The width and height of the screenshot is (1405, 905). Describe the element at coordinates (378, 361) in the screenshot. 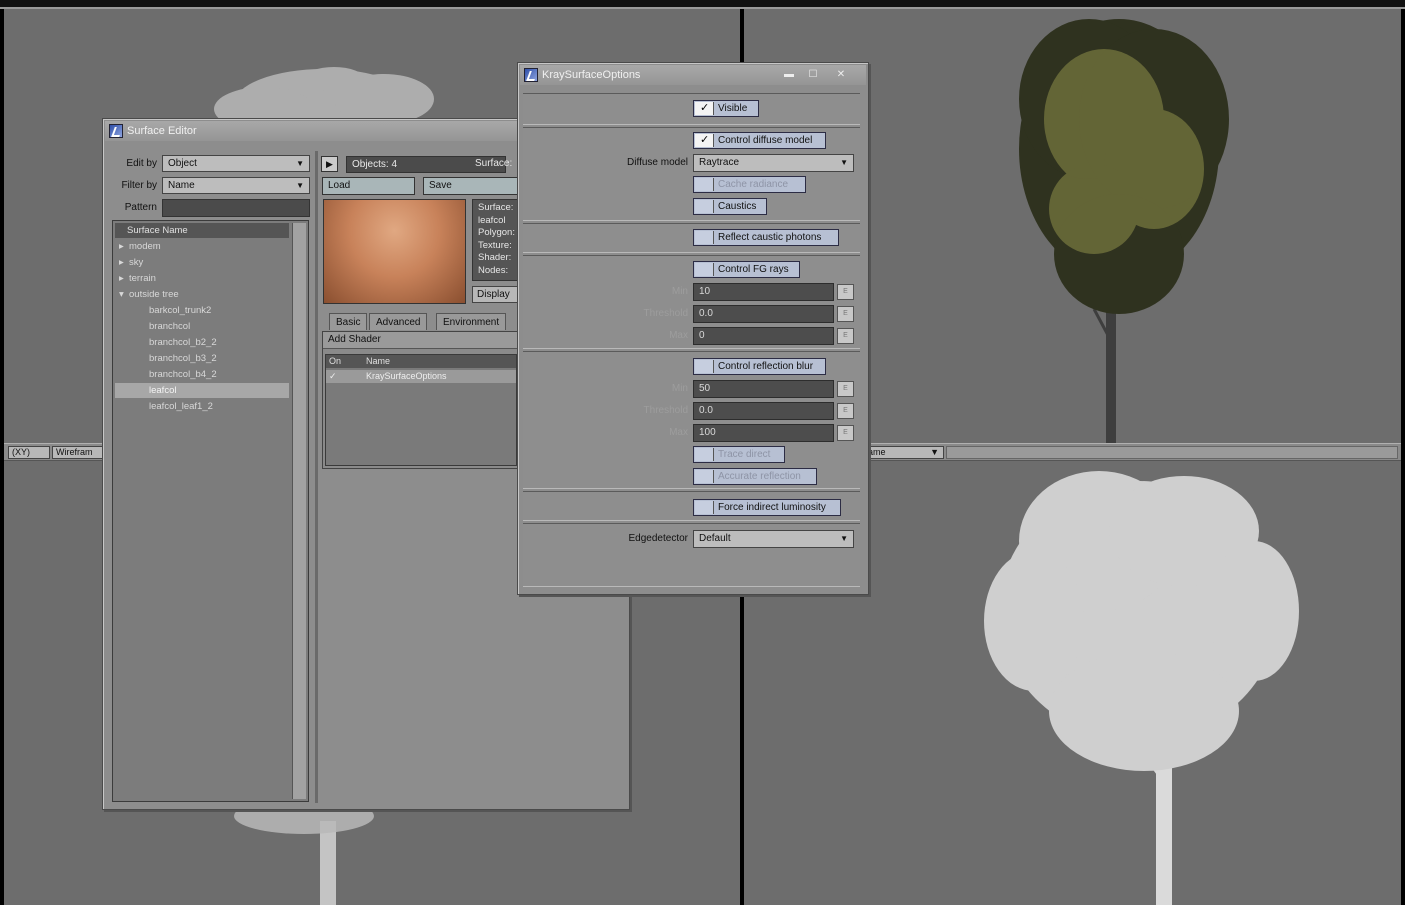

I see `shader-name-header: Name` at that location.